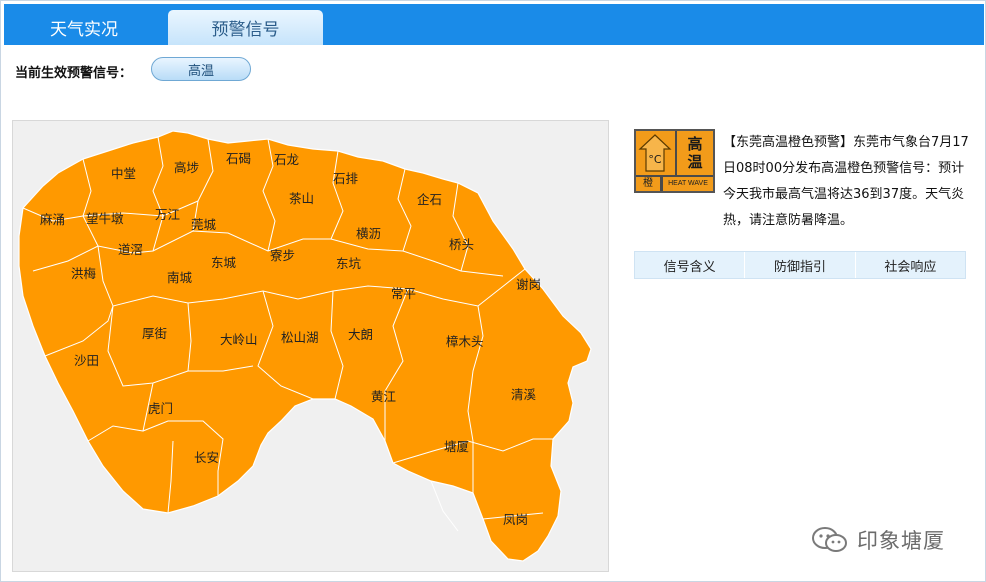 This screenshot has width=986, height=582. What do you see at coordinates (360, 334) in the screenshot?
I see `town-label: 大朗` at bounding box center [360, 334].